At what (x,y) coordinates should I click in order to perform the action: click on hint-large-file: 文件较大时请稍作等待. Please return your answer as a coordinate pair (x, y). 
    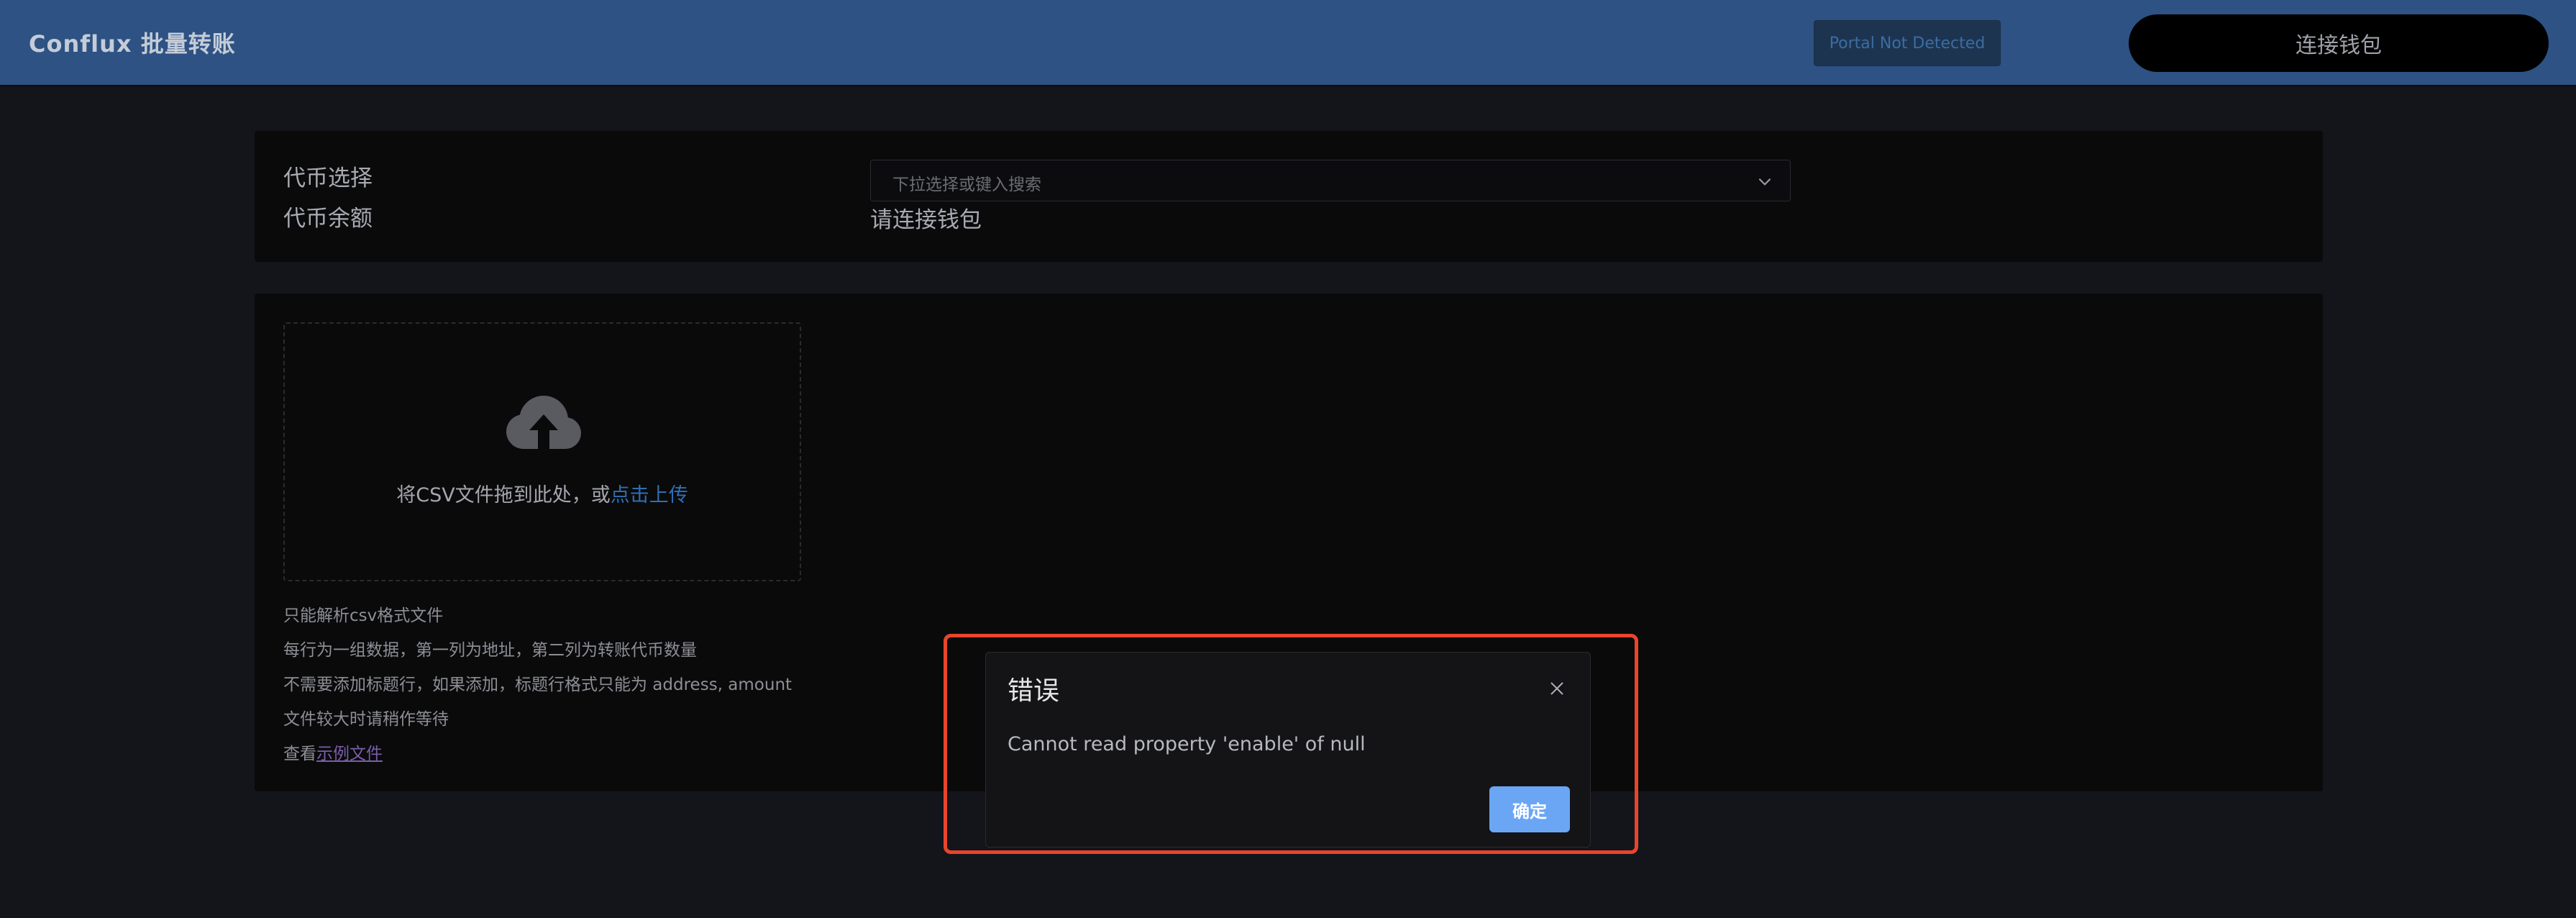
    Looking at the image, I should click on (366, 720).